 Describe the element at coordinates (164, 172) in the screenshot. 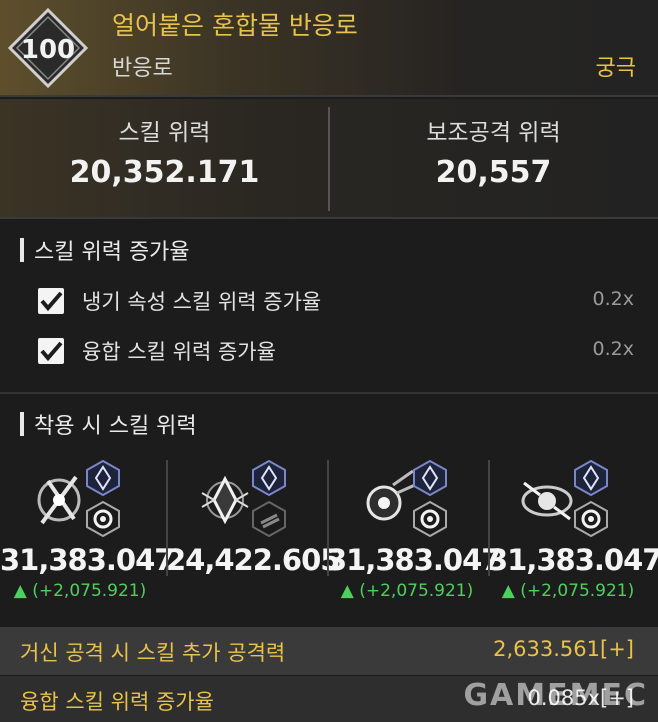

I see `skill-power-value: 20,352.171` at that location.